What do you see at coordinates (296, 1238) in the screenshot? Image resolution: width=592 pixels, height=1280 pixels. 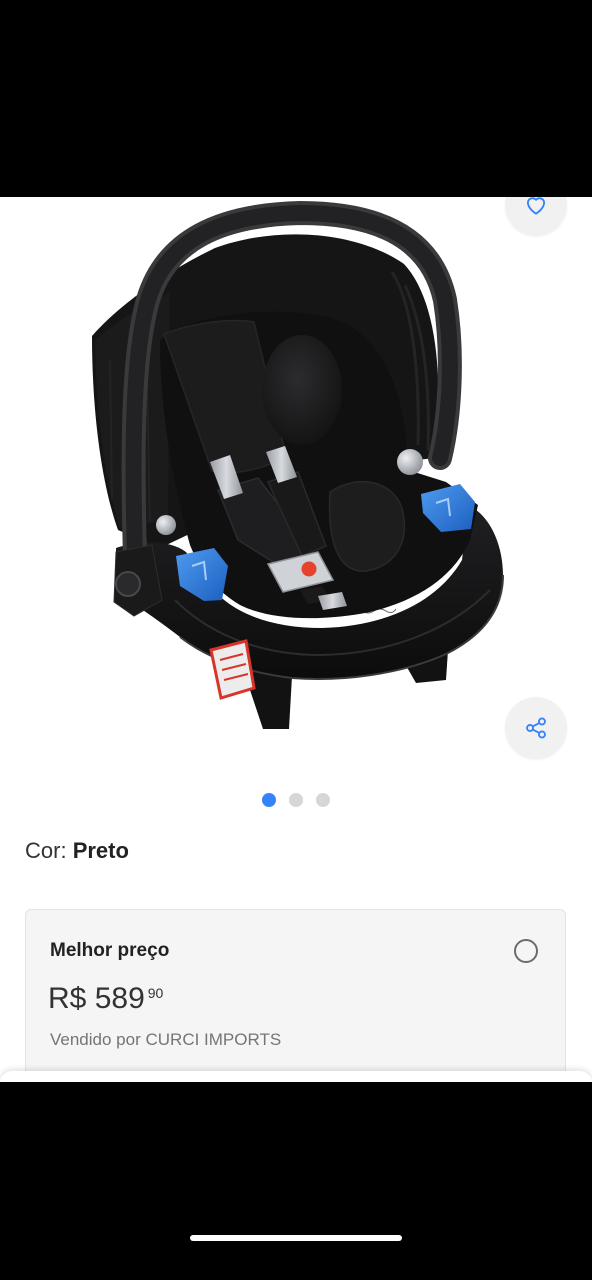 I see `home-indicator` at bounding box center [296, 1238].